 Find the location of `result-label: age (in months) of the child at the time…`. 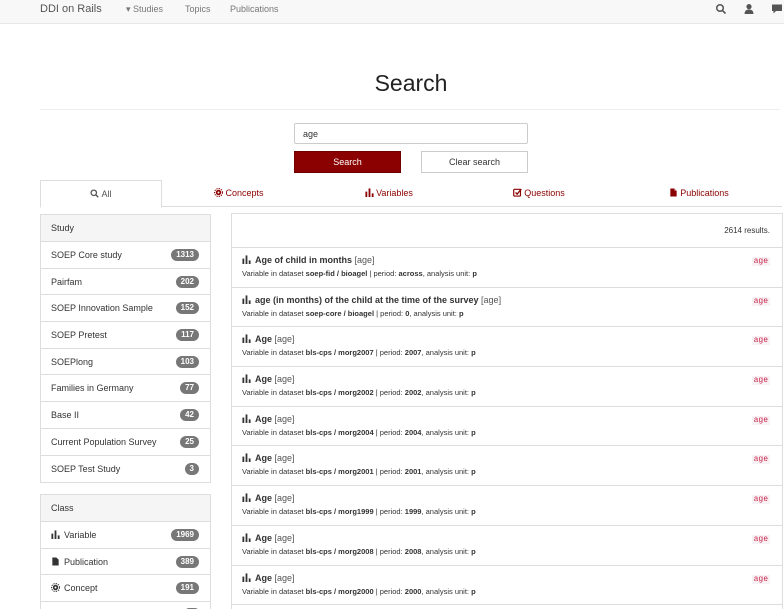

result-label: age (in months) of the child at the time… is located at coordinates (367, 300).